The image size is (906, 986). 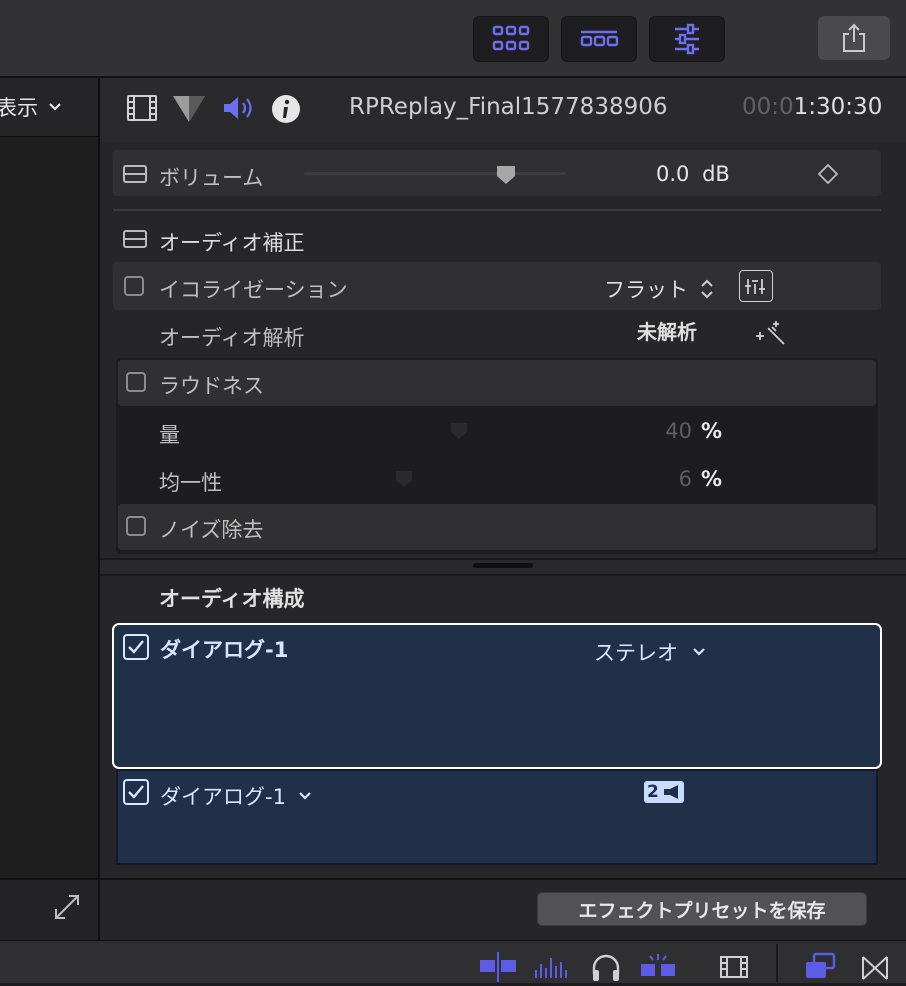 I want to click on channel-badge: 2, so click(x=664, y=792).